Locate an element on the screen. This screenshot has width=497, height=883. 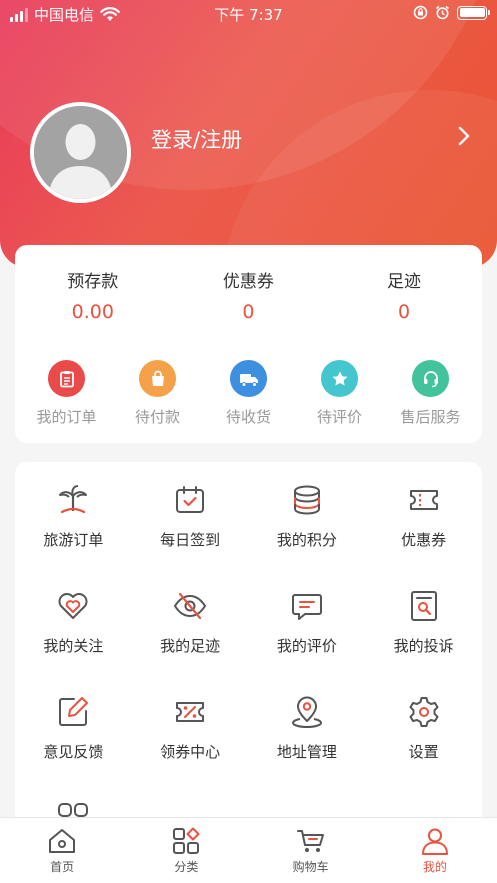
percent-coupon-icon is located at coordinates (190, 712).